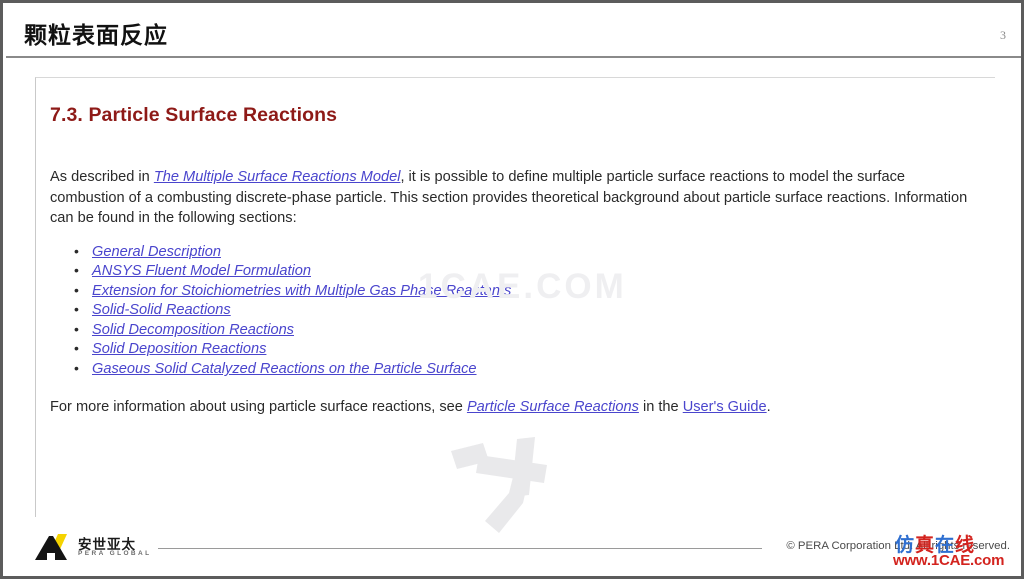 The height and width of the screenshot is (579, 1024). Describe the element at coordinates (96, 36) in the screenshot. I see `page-title: 颗粒表面反应` at that location.